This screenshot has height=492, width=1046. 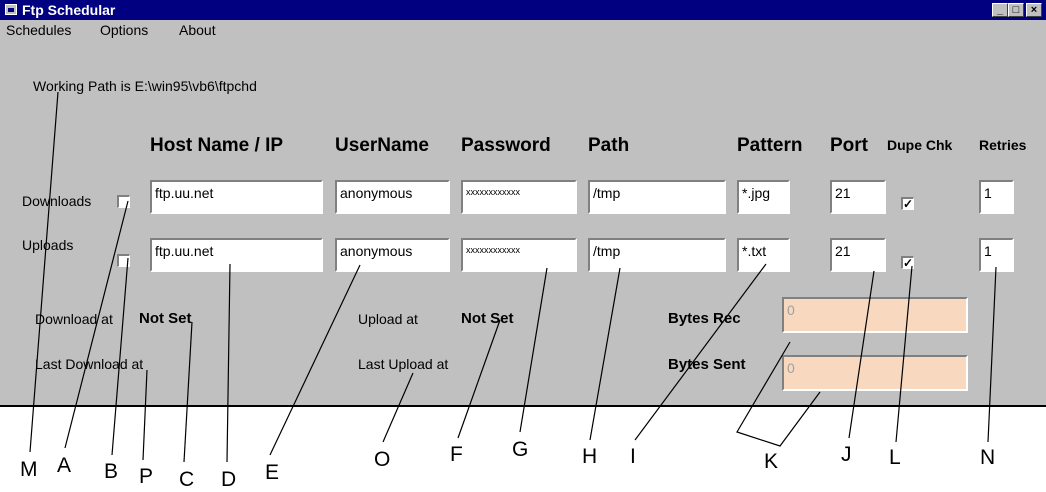 I want to click on minimize-button: _, so click(x=1000, y=10).